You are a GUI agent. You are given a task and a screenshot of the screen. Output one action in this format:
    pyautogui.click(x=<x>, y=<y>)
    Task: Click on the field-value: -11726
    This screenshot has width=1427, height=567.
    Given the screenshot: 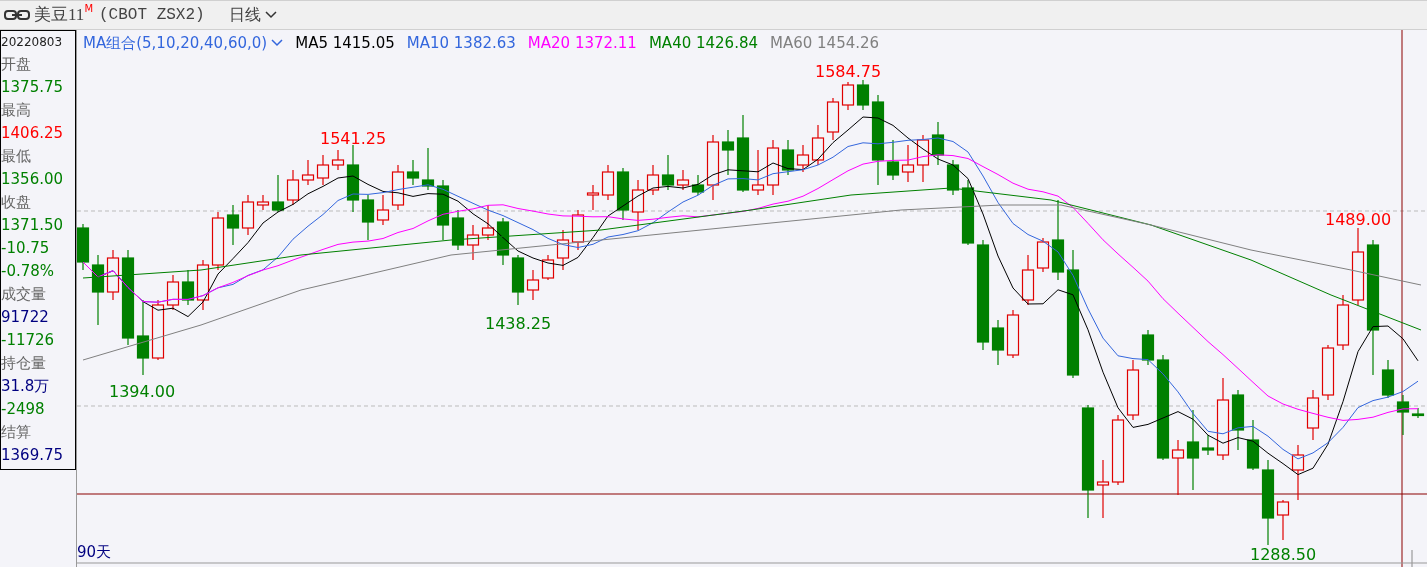 What is the action you would take?
    pyautogui.click(x=28, y=340)
    